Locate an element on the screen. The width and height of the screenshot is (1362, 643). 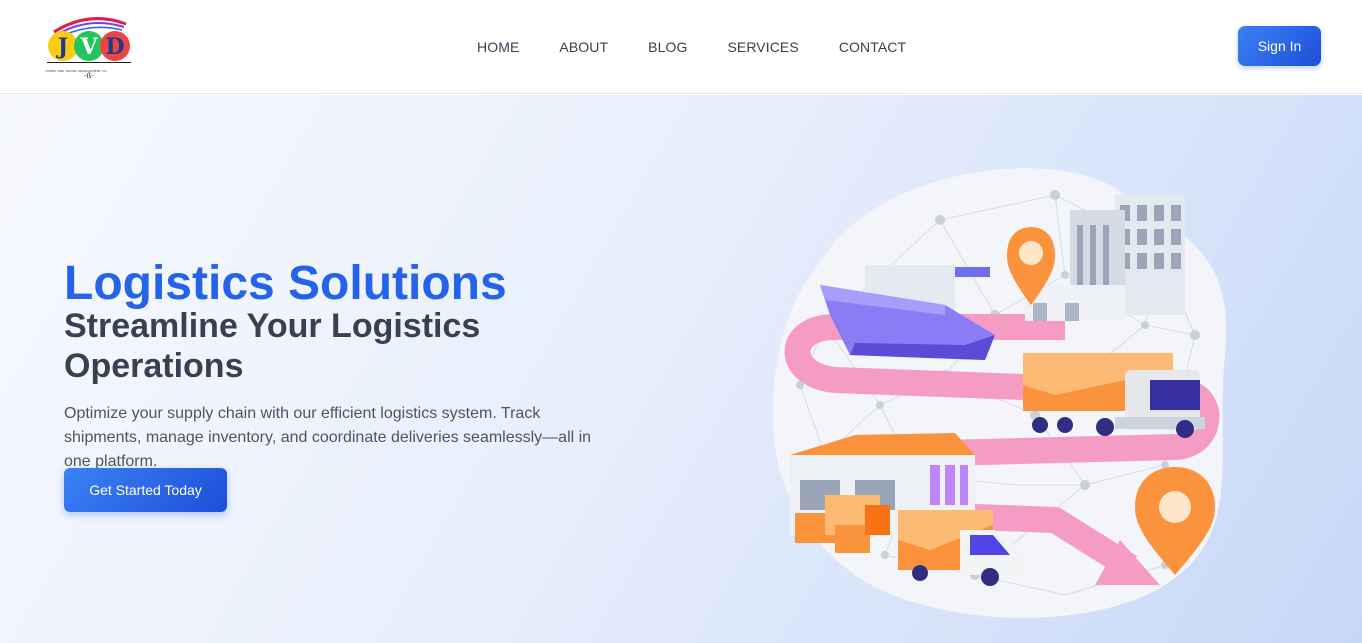
svg-text: -ß- is located at coordinates (90, 76).